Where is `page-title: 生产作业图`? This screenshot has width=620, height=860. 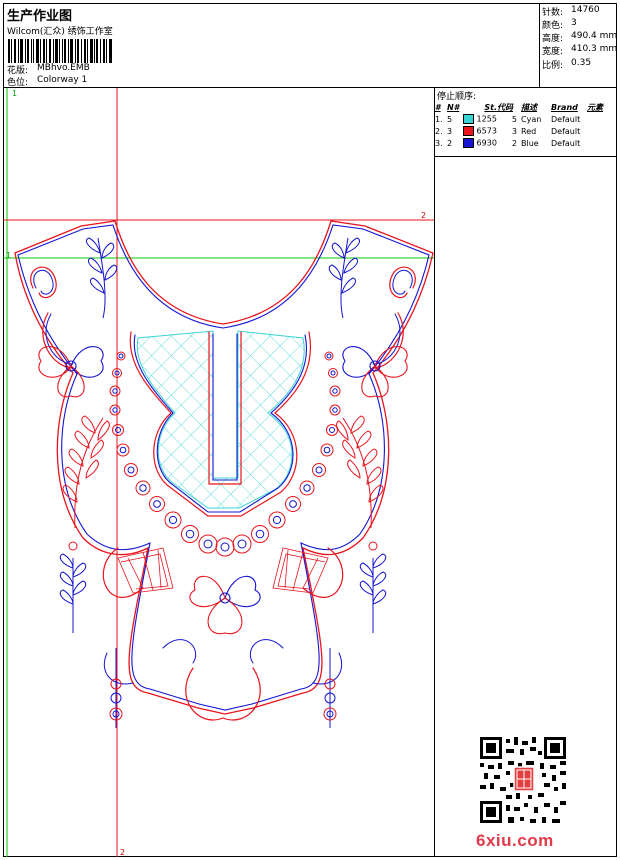 page-title: 生产作业图 is located at coordinates (40, 16).